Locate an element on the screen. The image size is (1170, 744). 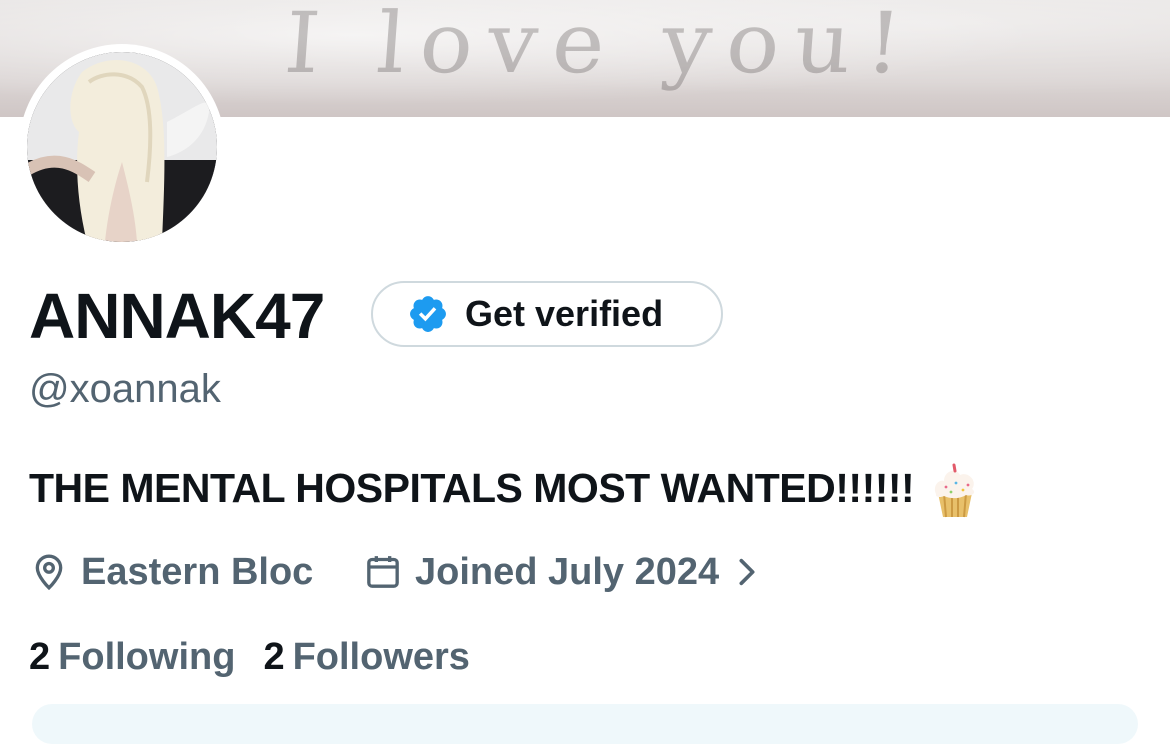
display-name: ANNAK47 is located at coordinates (177, 316).